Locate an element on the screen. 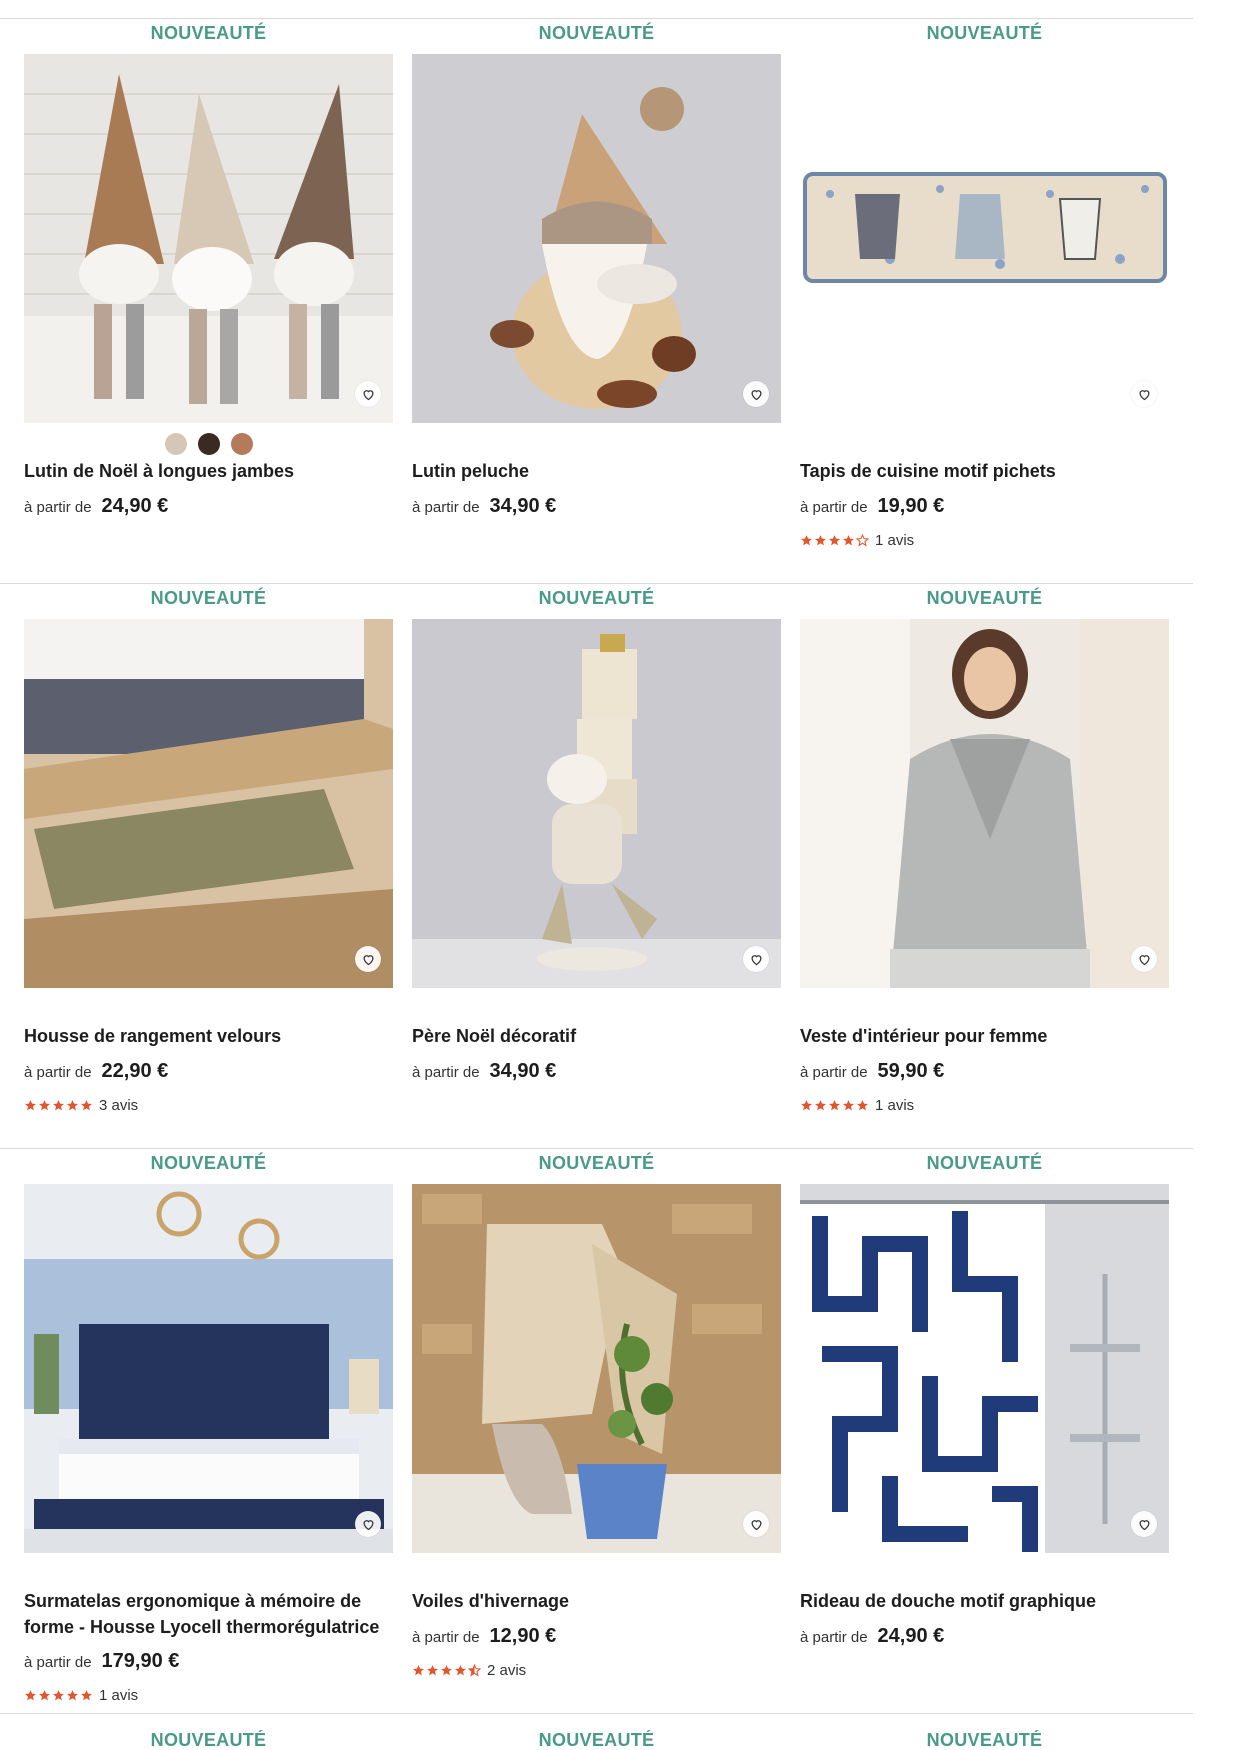 The width and height of the screenshot is (1250, 1750). product-title: Veste d'intérieur pour femme is located at coordinates (984, 1036).